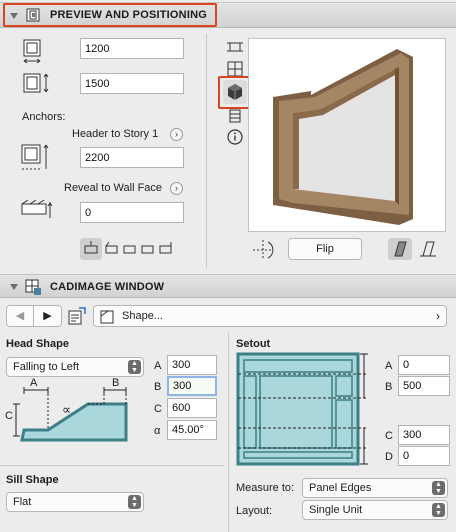 The image size is (456, 532). Describe the element at coordinates (115, 383) in the screenshot. I see `diagram-label-b: B` at that location.